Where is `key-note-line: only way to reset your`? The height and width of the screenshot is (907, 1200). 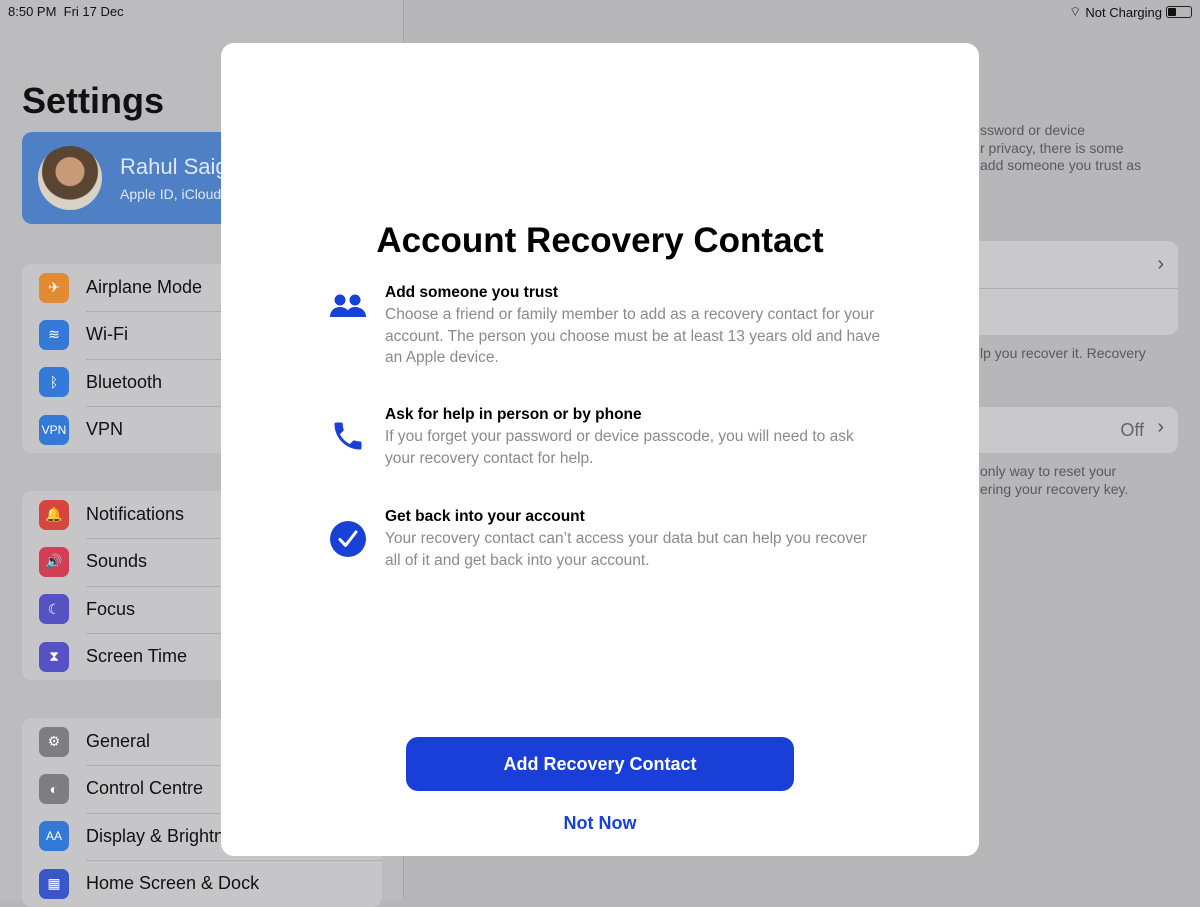 key-note-line: only way to reset your is located at coordinates (1048, 471).